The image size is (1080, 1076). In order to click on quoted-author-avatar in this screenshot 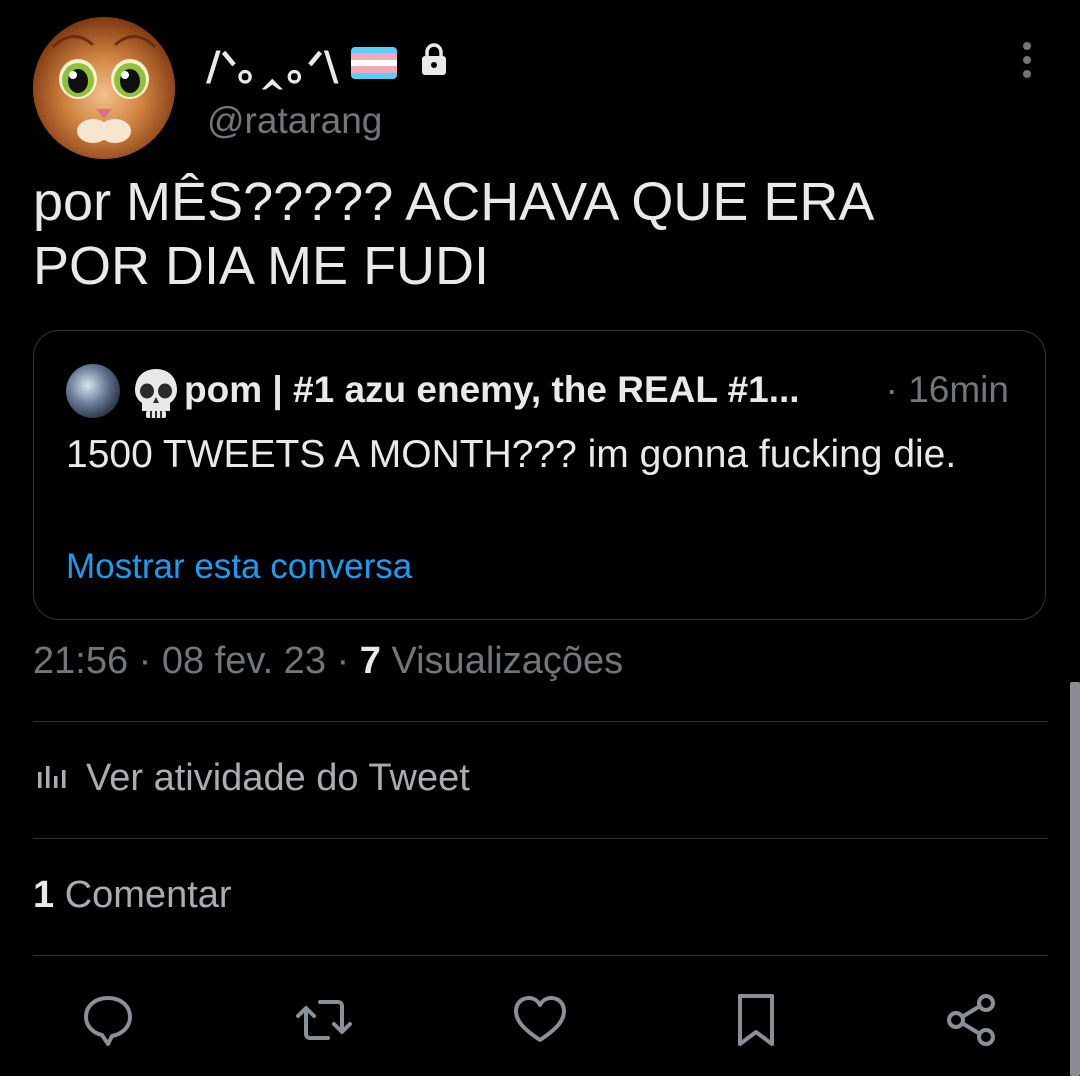, I will do `click(93, 391)`.